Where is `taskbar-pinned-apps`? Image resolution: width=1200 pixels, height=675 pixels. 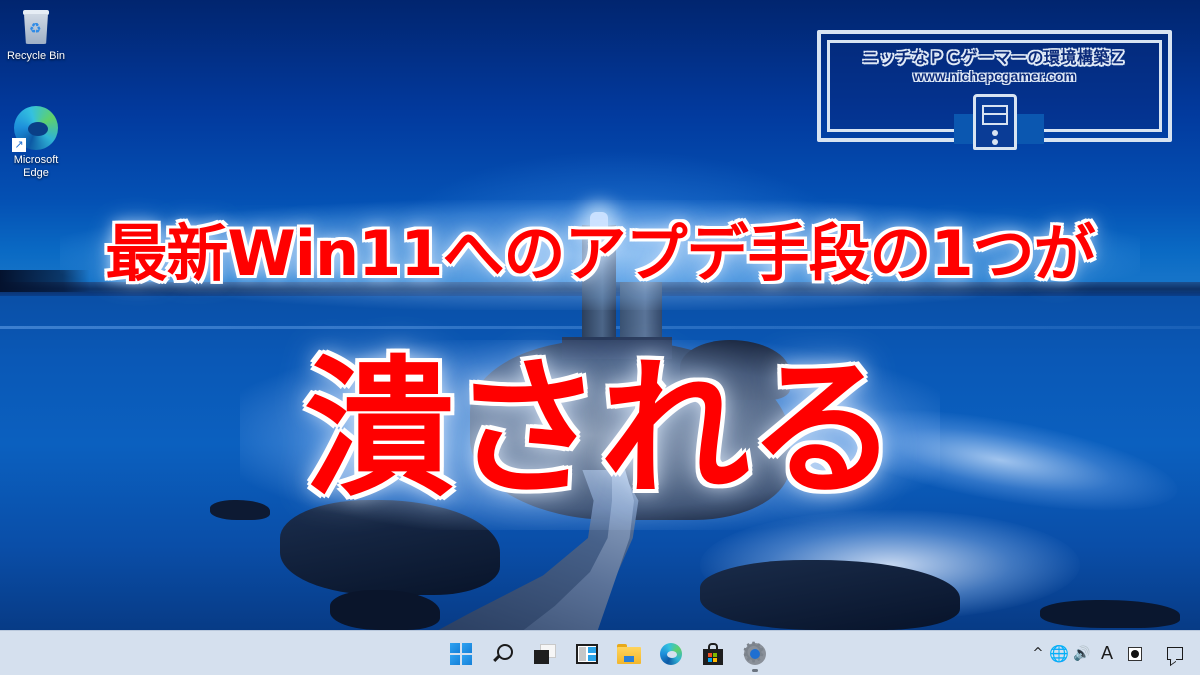
taskbar-pinned-apps is located at coordinates (608, 653).